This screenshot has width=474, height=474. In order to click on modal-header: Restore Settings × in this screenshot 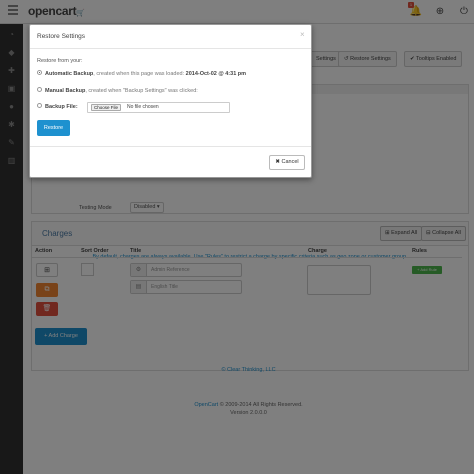, I will do `click(170, 37)`.